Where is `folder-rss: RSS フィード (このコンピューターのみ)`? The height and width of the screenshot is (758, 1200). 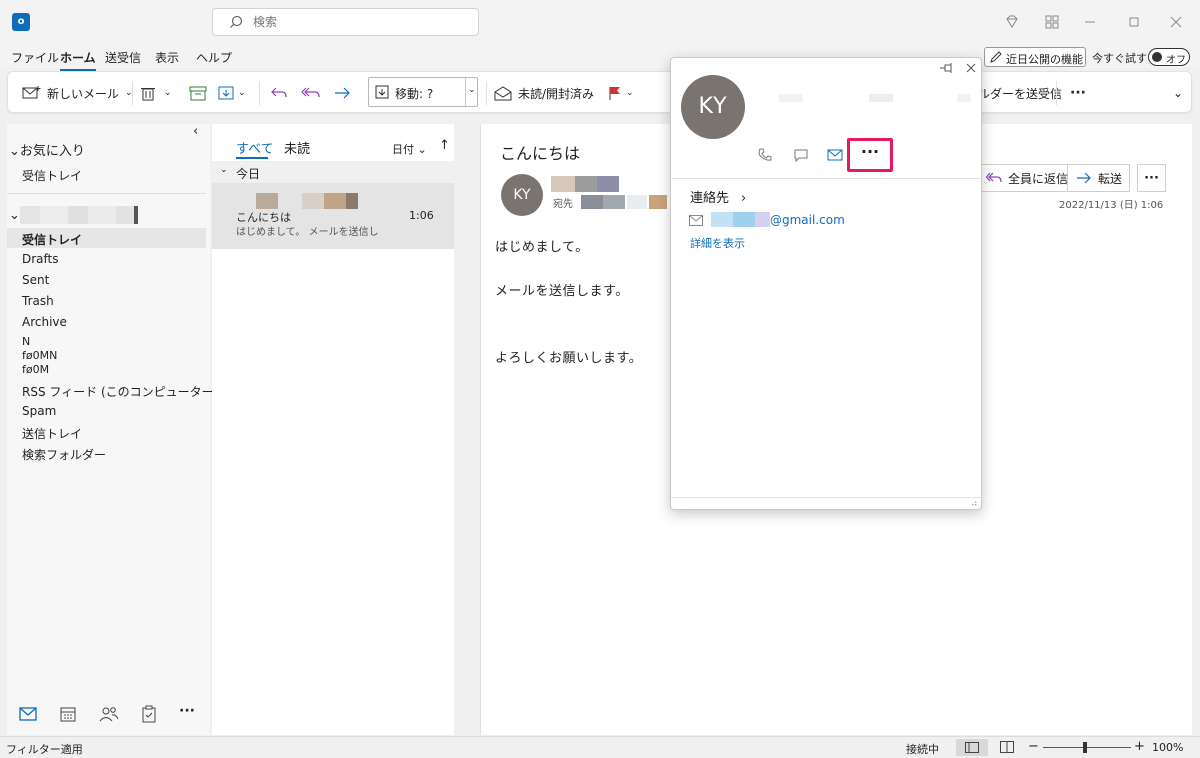
folder-rss: RSS フィード (このコンピューターのみ) is located at coordinates (132, 391).